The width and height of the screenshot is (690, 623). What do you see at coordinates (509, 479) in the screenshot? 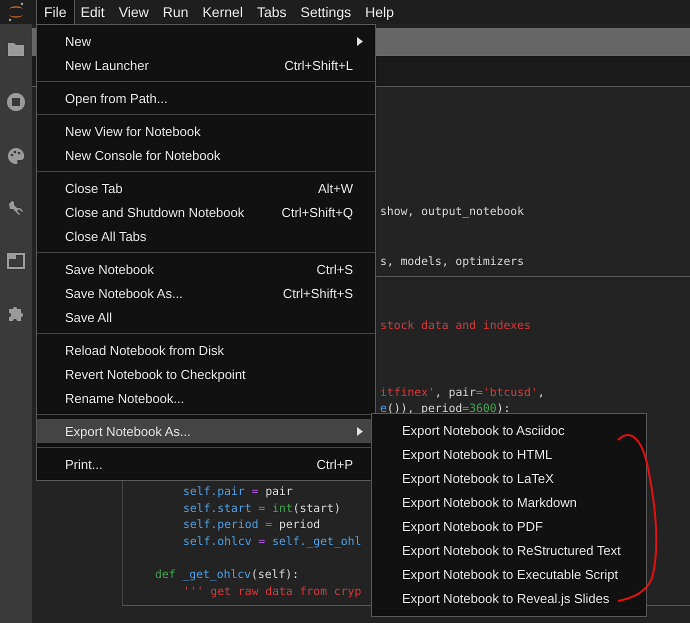
I see `menu-entry: Export Notebook to LaTeX` at bounding box center [509, 479].